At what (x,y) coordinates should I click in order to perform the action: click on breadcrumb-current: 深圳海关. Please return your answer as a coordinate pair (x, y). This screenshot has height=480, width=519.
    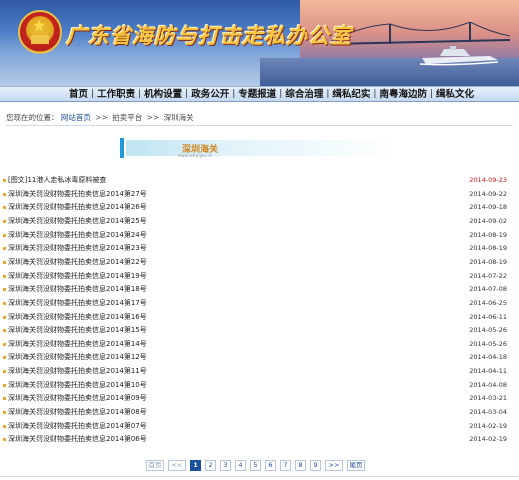
    Looking at the image, I should click on (178, 117).